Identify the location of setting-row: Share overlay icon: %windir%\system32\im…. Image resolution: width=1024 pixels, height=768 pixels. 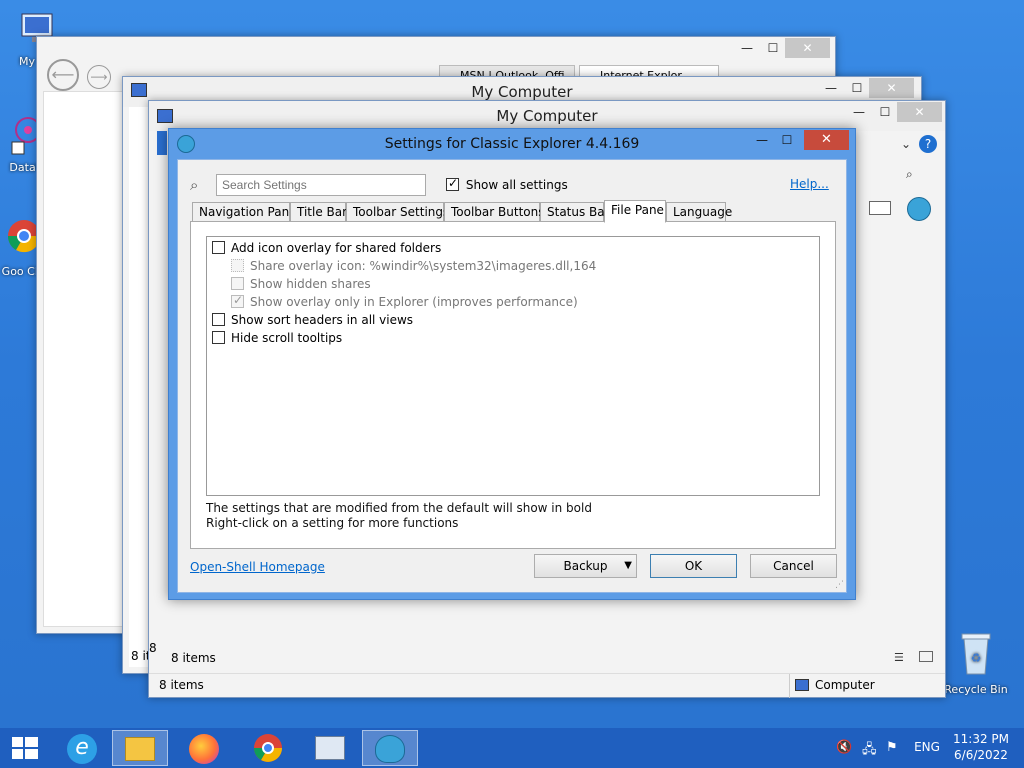
(413, 265).